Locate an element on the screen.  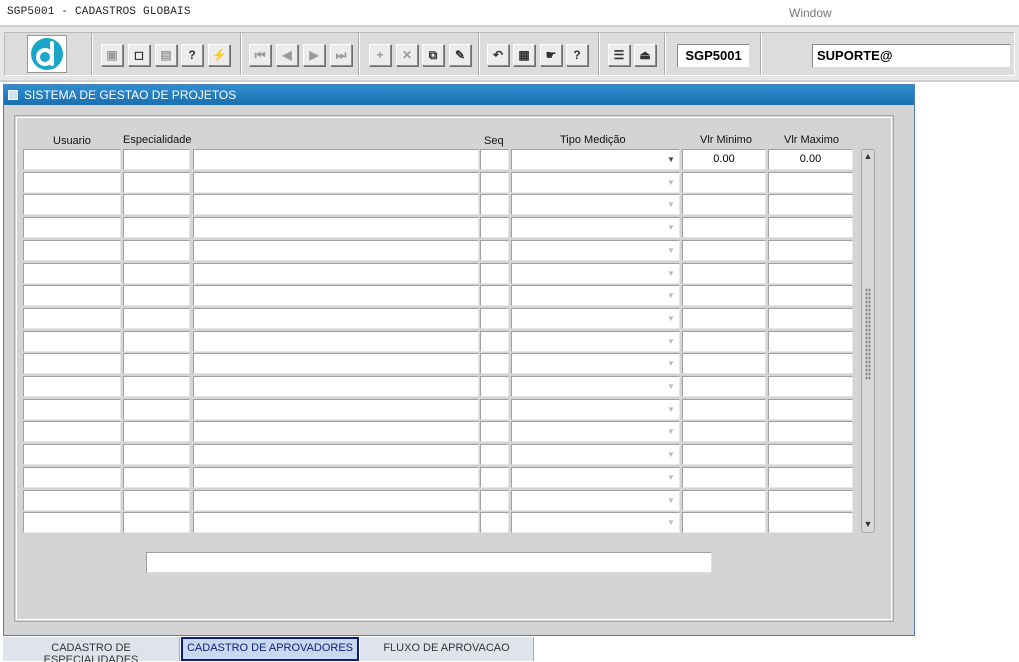
grid-scrollbar: ▲ ▼ is located at coordinates (868, 341).